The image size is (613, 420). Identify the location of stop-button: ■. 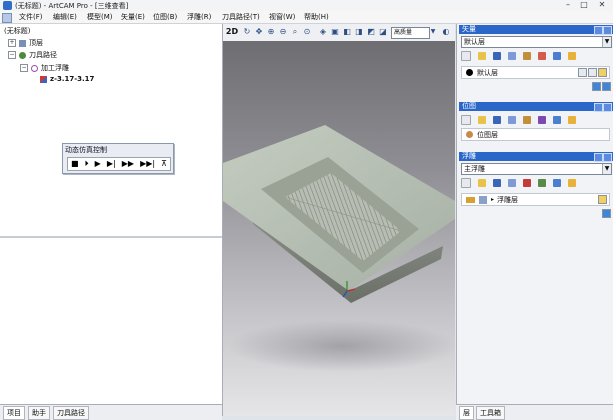
(75, 164).